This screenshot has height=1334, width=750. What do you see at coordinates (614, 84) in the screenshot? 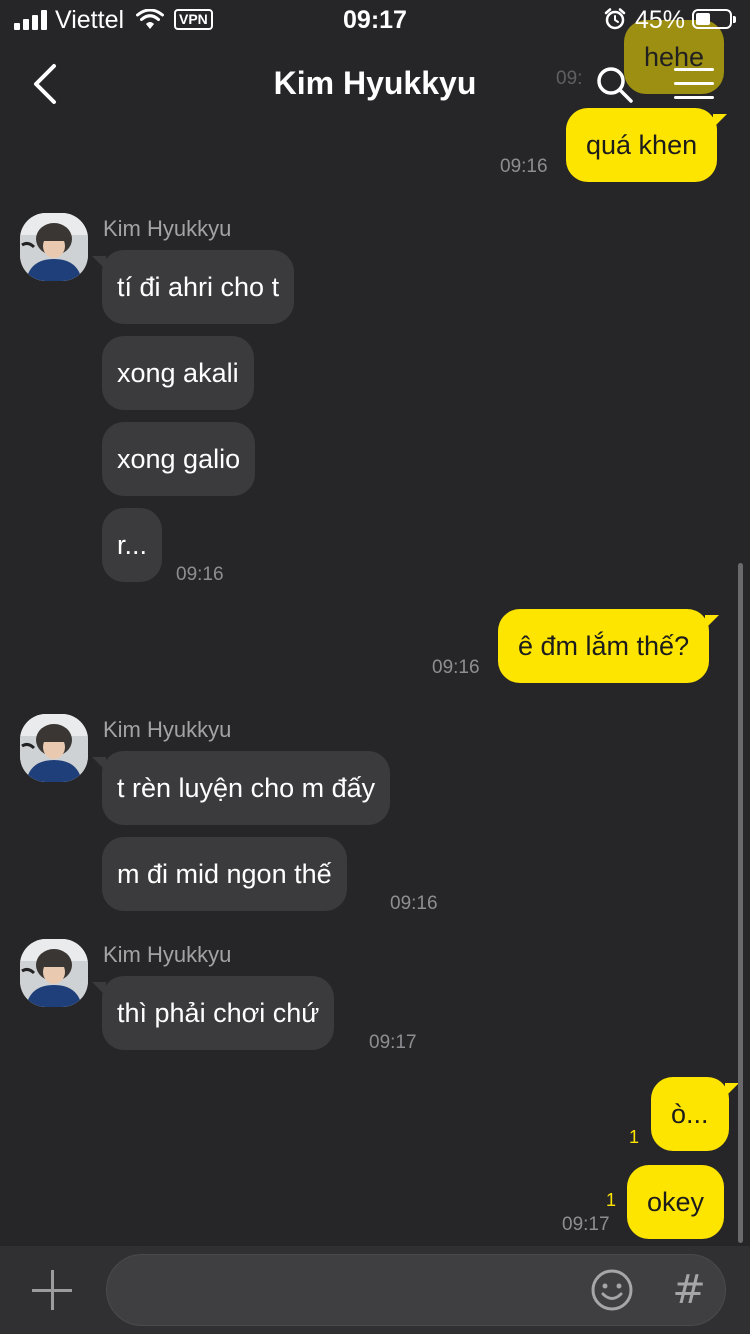
I see `search-icon` at bounding box center [614, 84].